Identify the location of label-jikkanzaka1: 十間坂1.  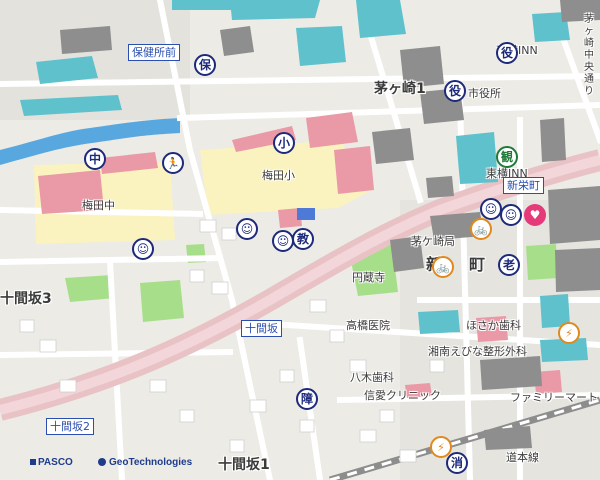
(244, 465).